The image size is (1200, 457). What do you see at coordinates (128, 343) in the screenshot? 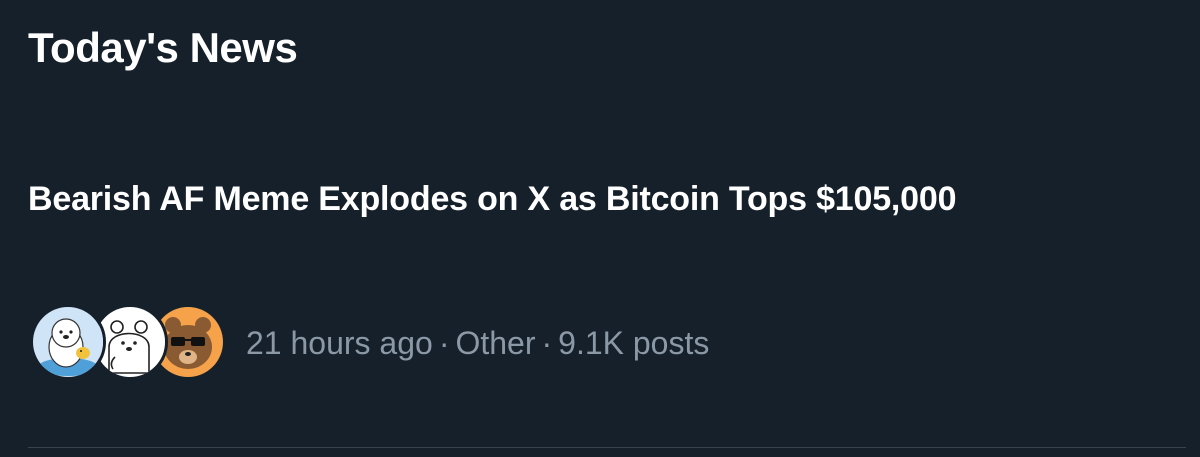
I see `avatar-stack` at bounding box center [128, 343].